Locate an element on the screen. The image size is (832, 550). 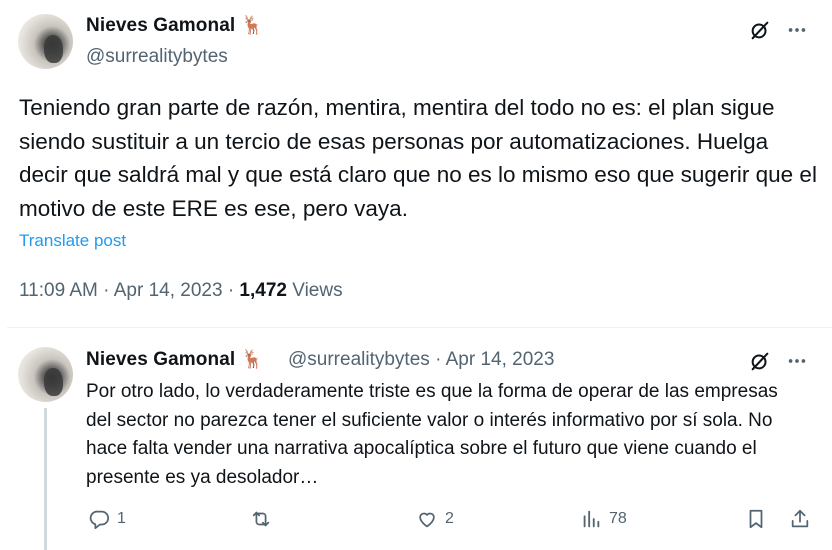
reply-button: 1 is located at coordinates (107, 519).